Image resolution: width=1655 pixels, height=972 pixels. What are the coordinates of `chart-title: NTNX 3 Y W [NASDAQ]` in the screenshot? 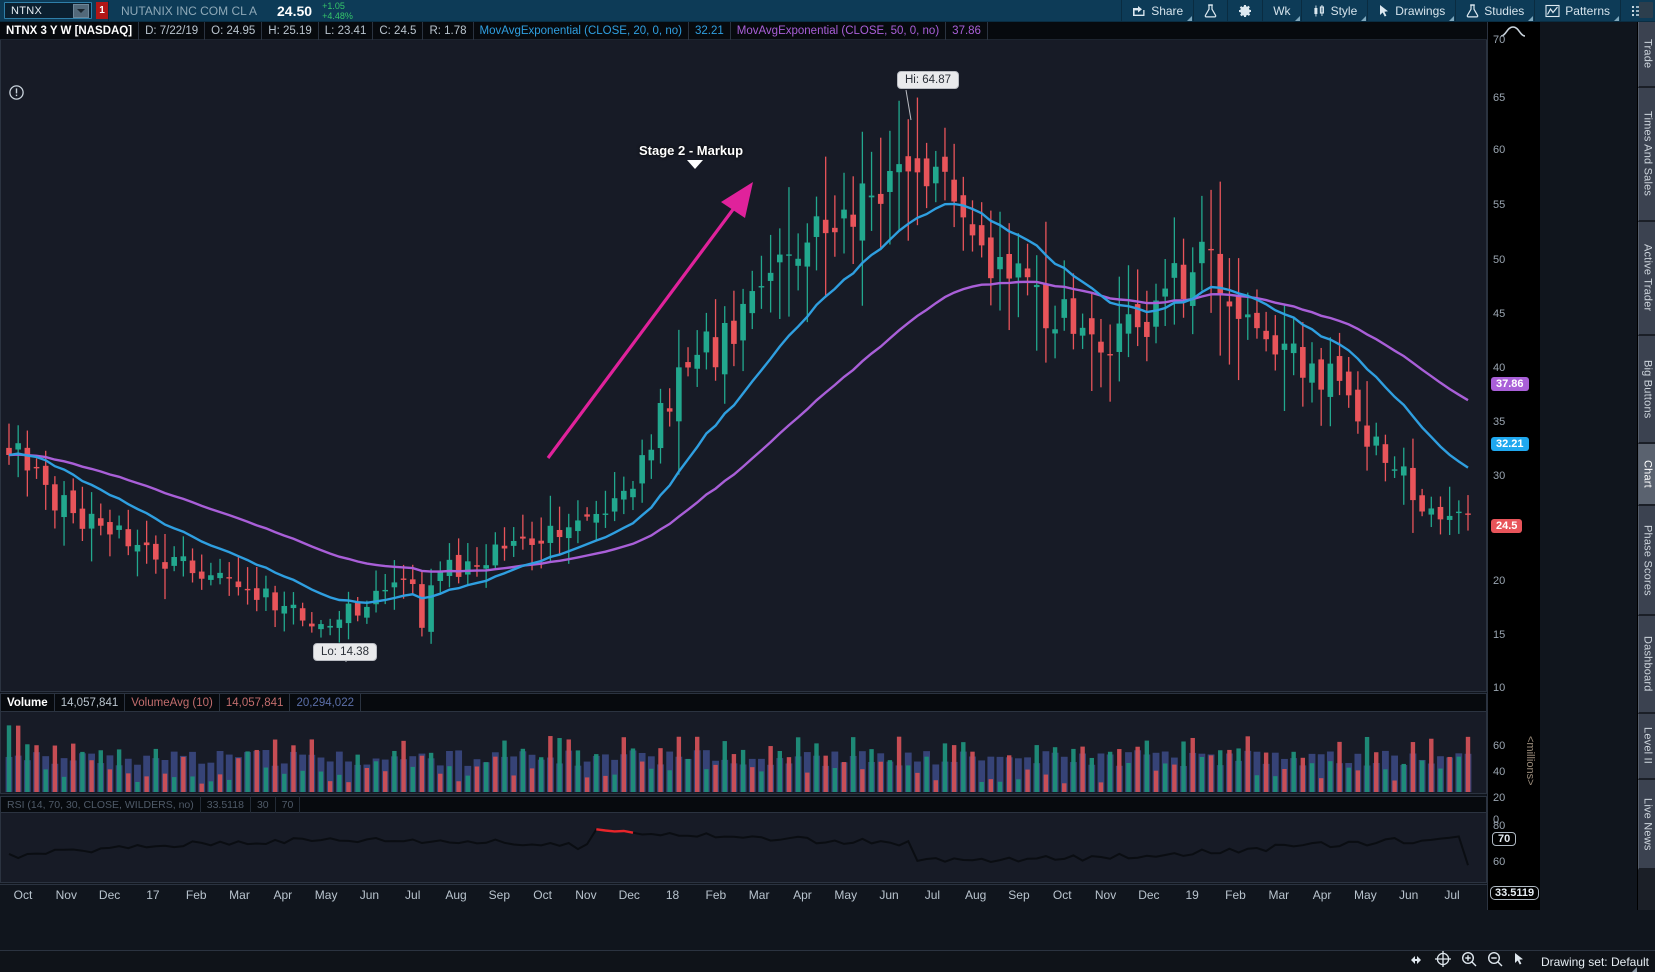 It's located at (70, 30).